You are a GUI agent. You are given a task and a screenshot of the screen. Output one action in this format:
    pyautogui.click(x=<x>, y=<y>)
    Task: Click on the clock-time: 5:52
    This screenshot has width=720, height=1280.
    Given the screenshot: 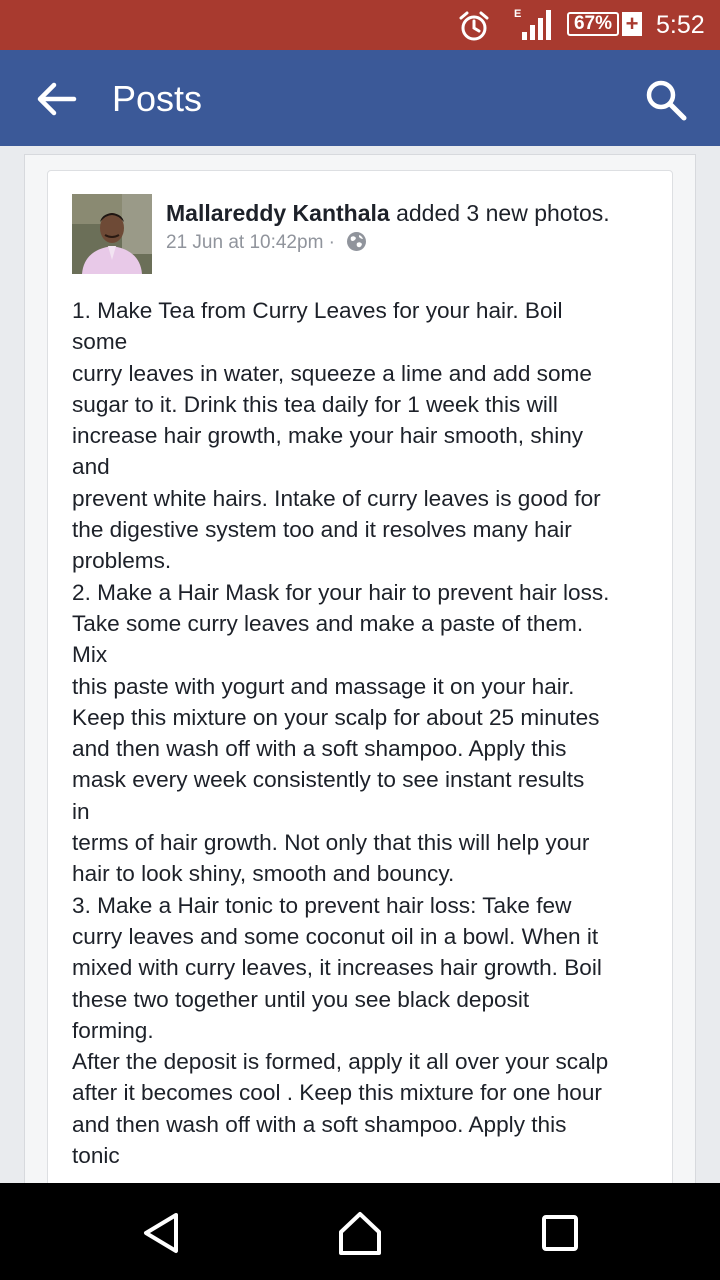 What is the action you would take?
    pyautogui.click(x=680, y=25)
    